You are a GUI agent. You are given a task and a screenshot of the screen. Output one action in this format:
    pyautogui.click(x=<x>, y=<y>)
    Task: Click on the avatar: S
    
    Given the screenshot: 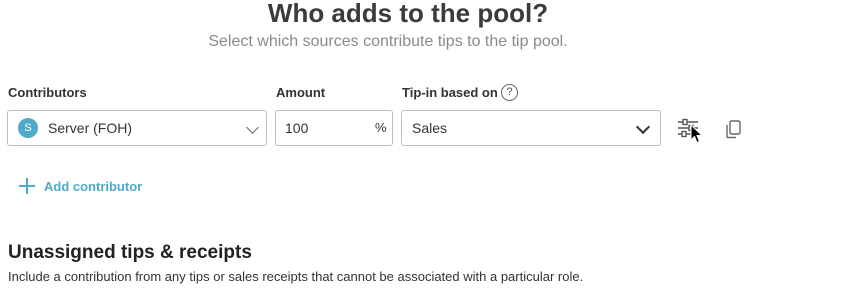 What is the action you would take?
    pyautogui.click(x=28, y=128)
    